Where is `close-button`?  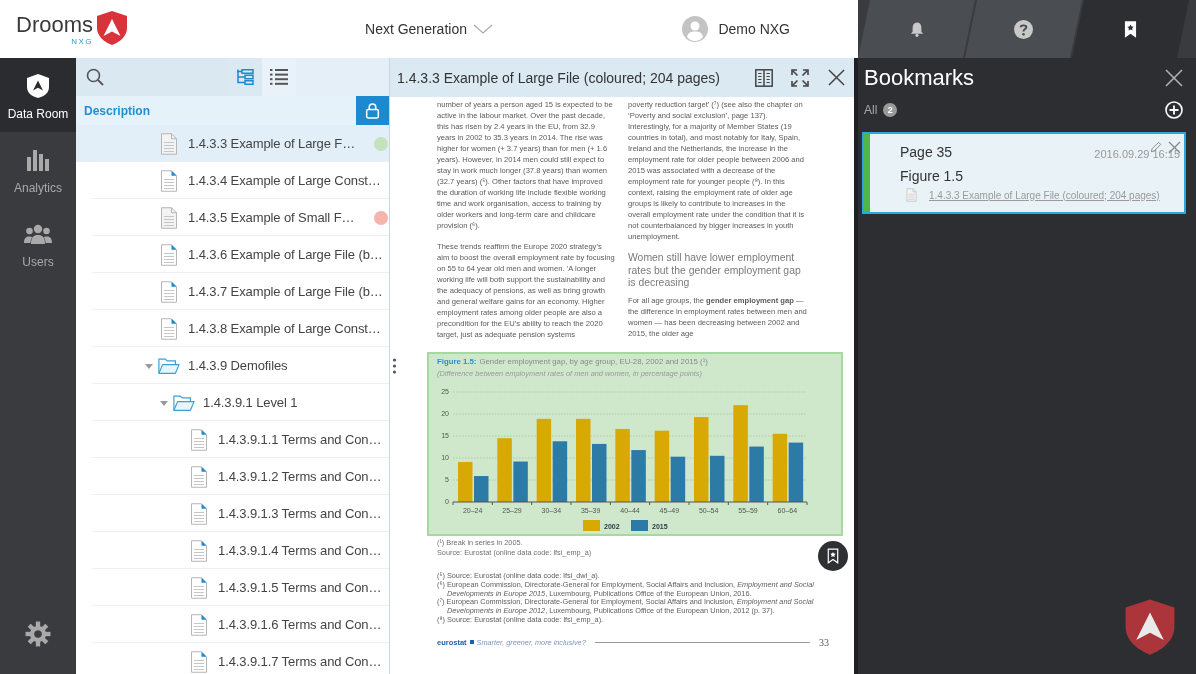
close-button is located at coordinates (1174, 78).